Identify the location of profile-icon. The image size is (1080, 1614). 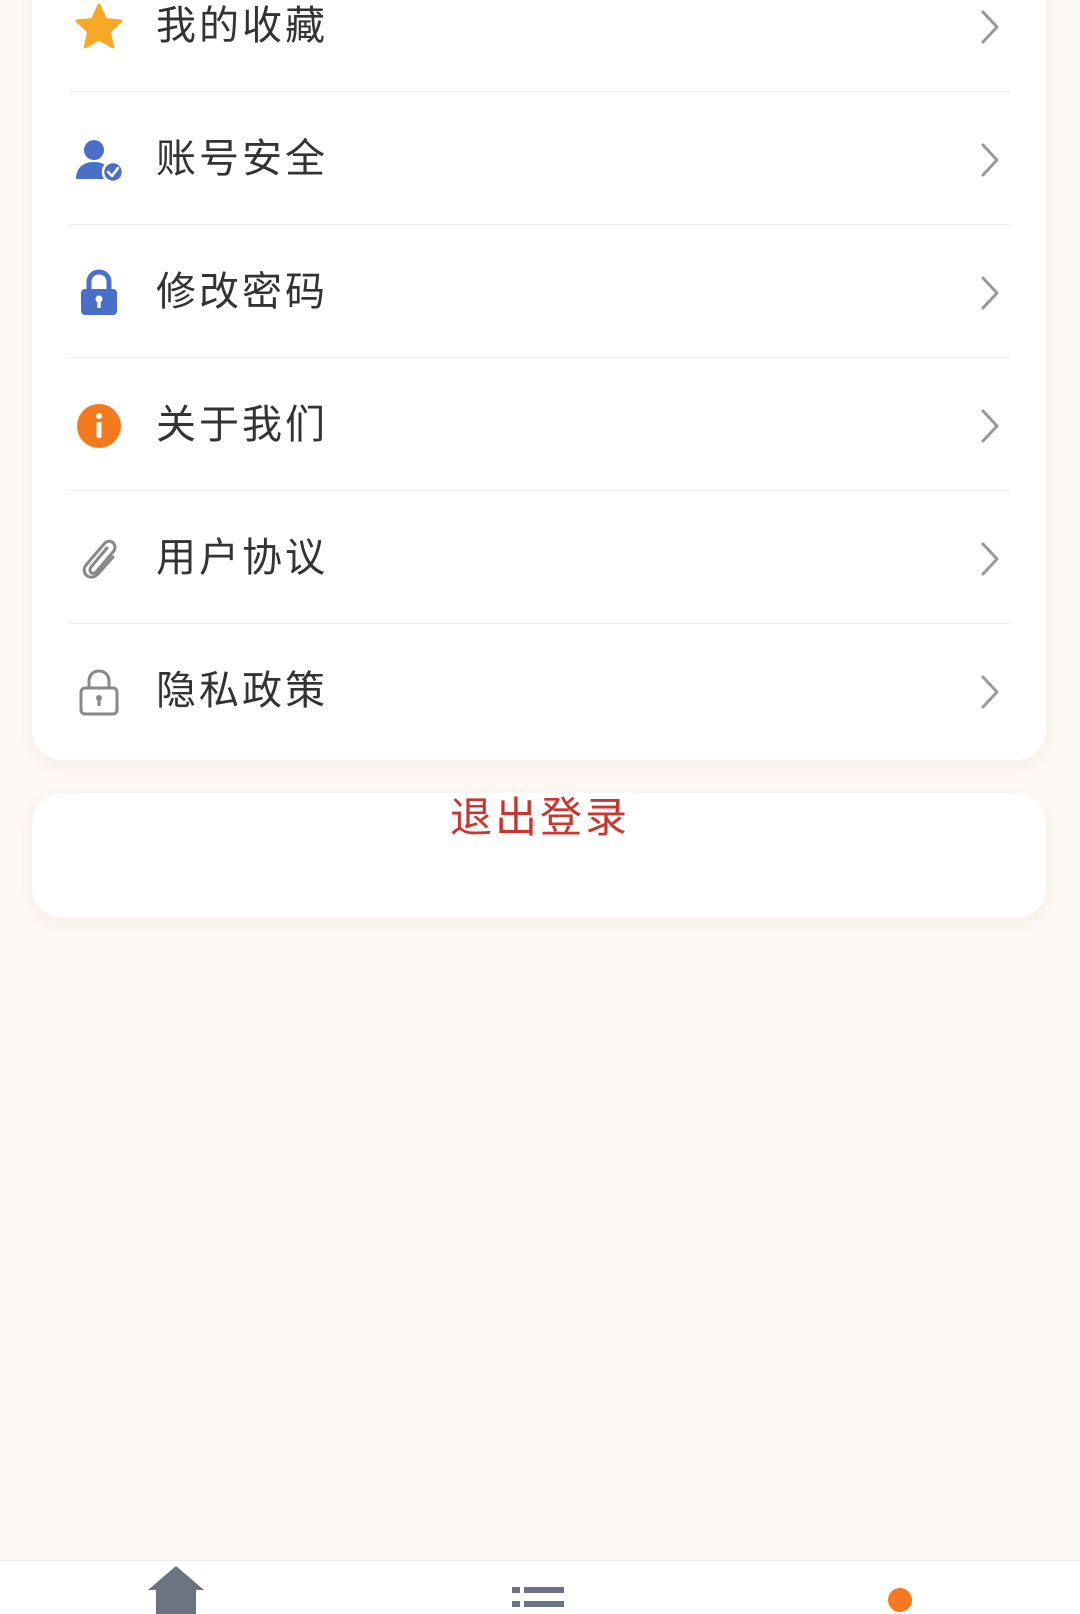
(900, 1587).